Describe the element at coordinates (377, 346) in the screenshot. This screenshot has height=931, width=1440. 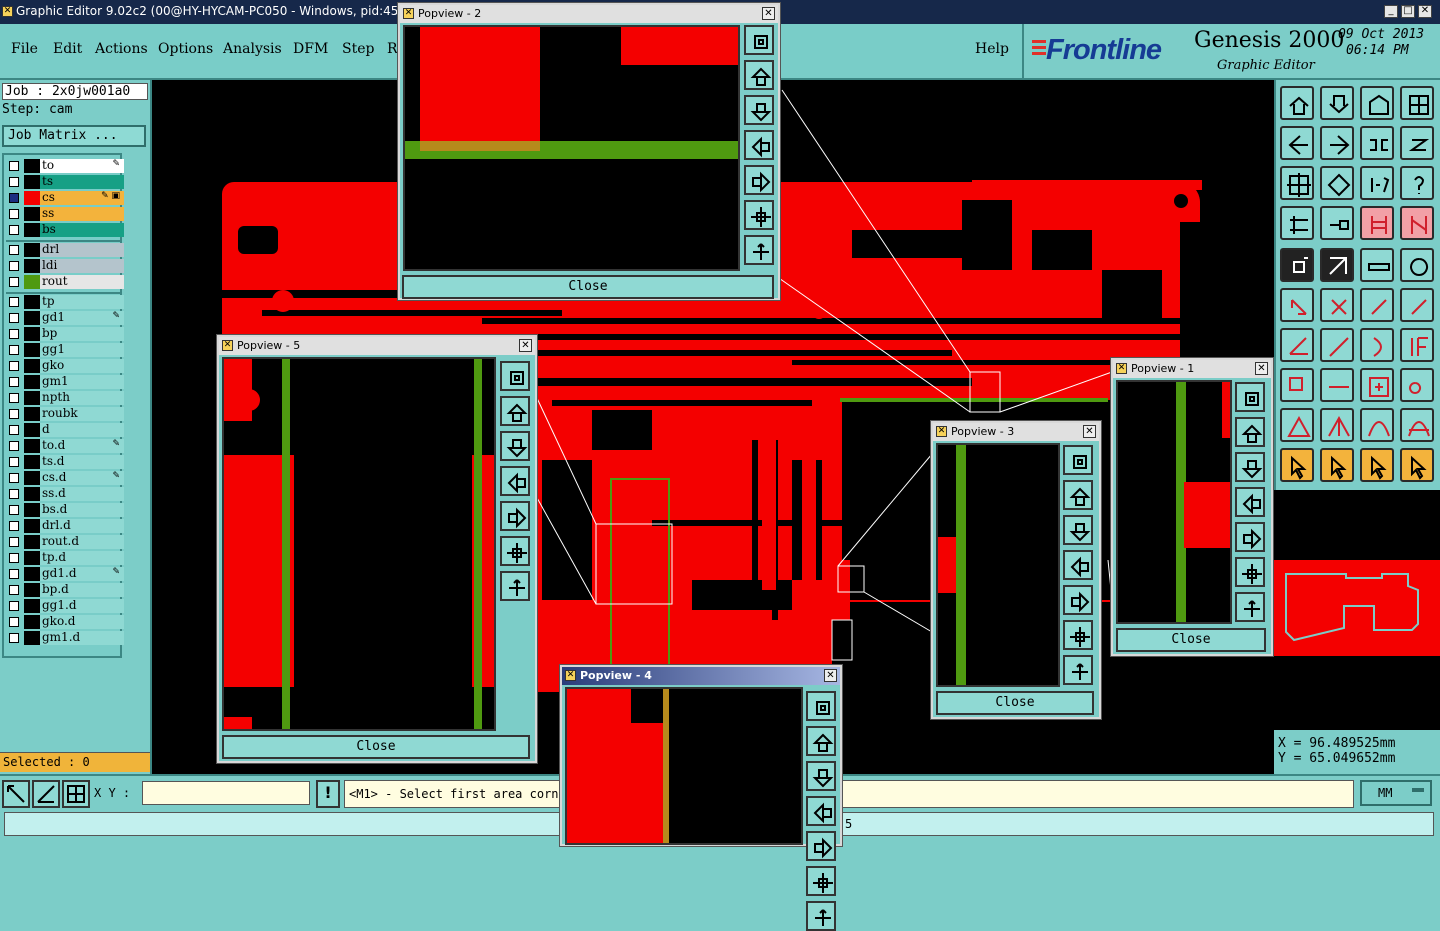
I see `popview-title-bar: ✕ Popview - 5 ✕` at that location.